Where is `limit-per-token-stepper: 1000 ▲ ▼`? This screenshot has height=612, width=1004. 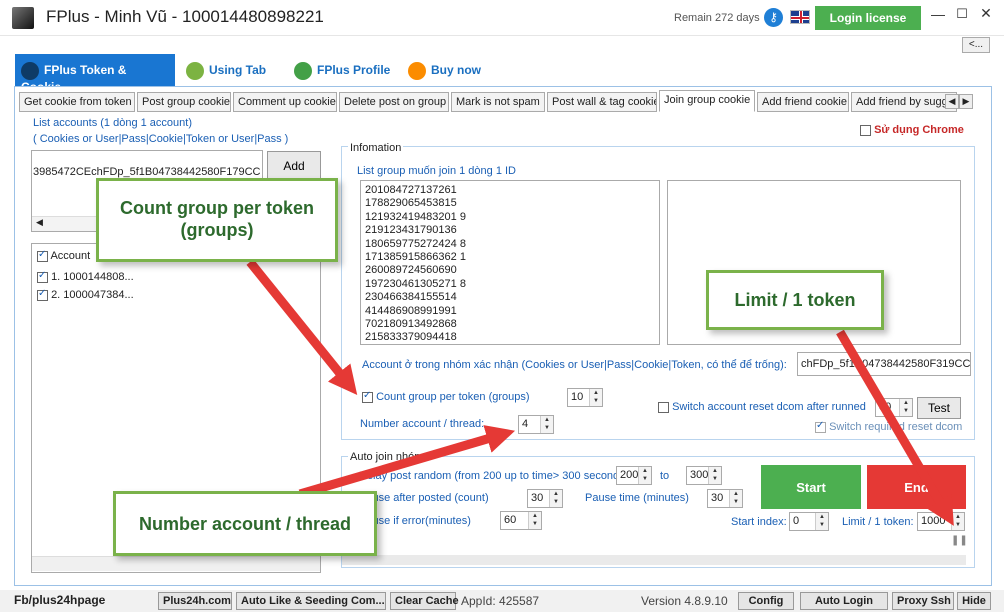 limit-per-token-stepper: 1000 ▲ ▼ is located at coordinates (941, 521).